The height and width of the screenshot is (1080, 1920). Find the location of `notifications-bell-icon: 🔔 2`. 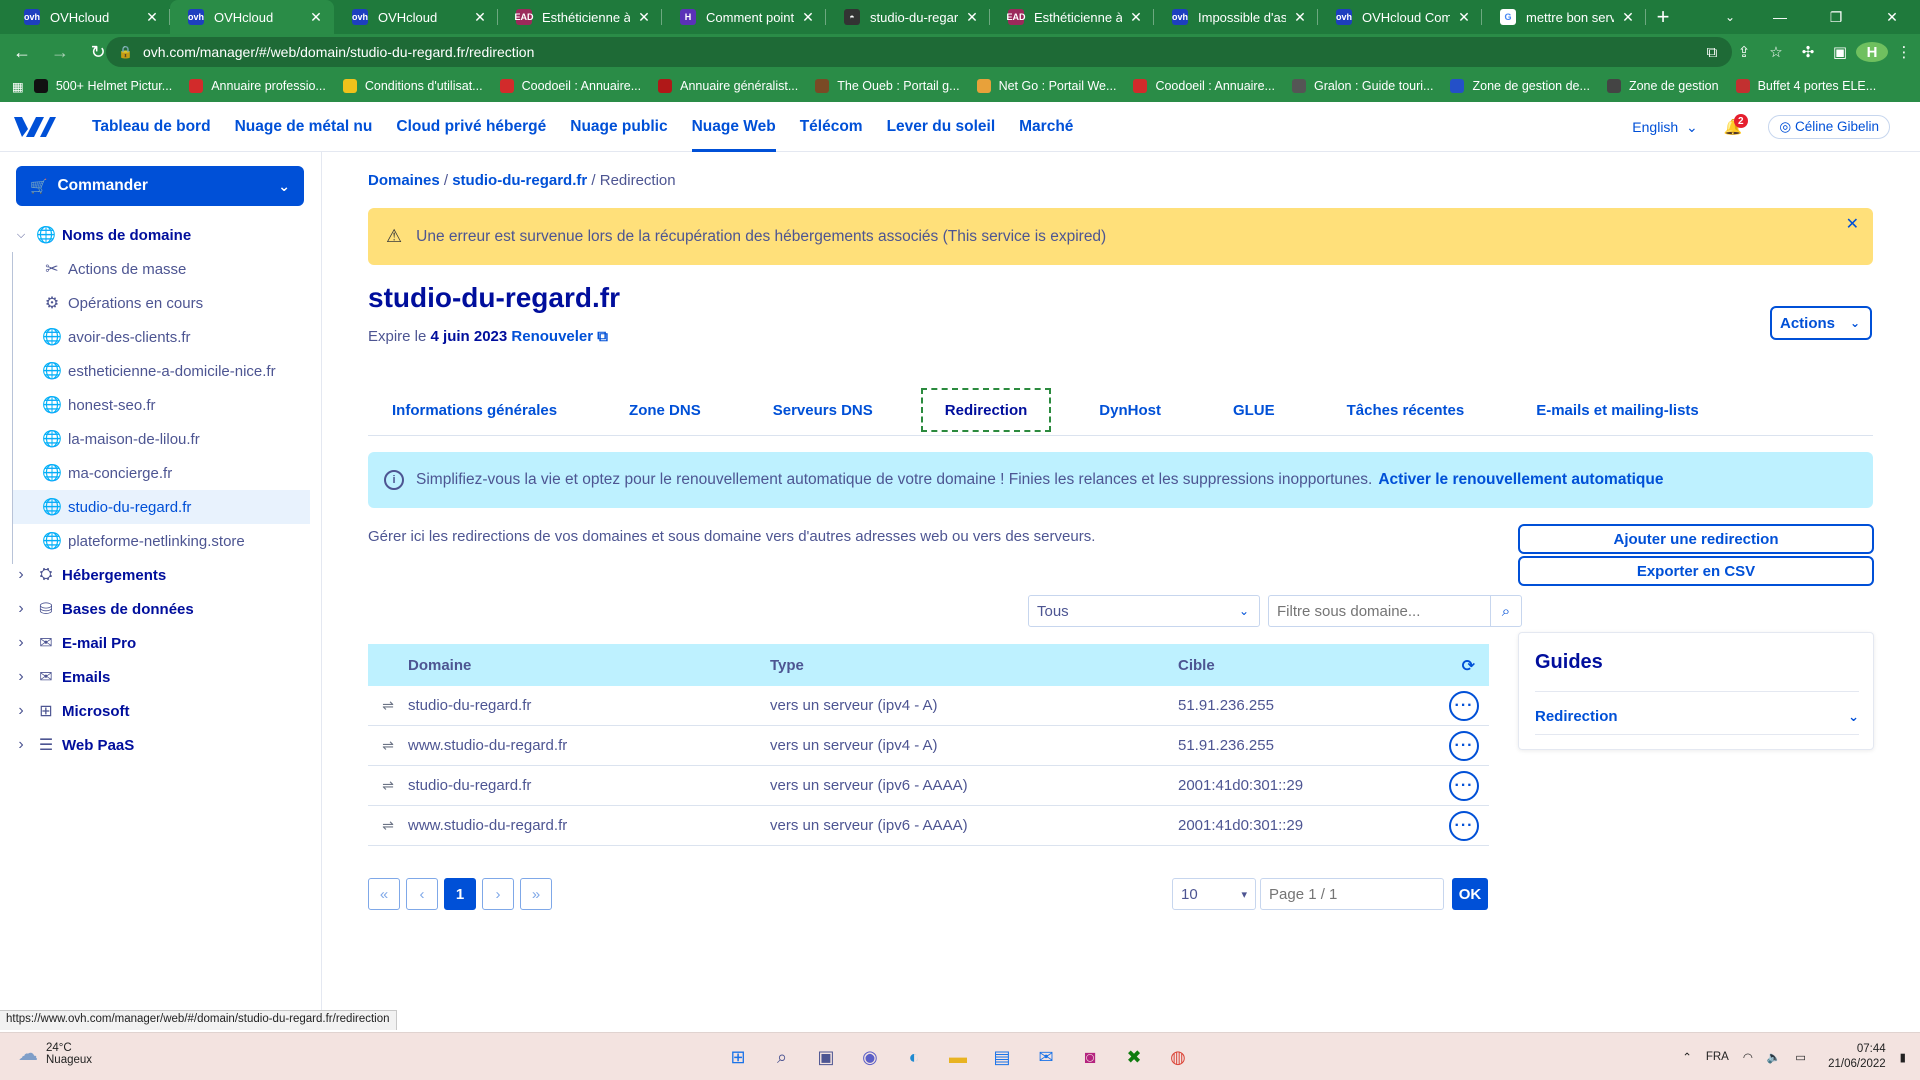

notifications-bell-icon: 🔔 2 is located at coordinates (1736, 125).